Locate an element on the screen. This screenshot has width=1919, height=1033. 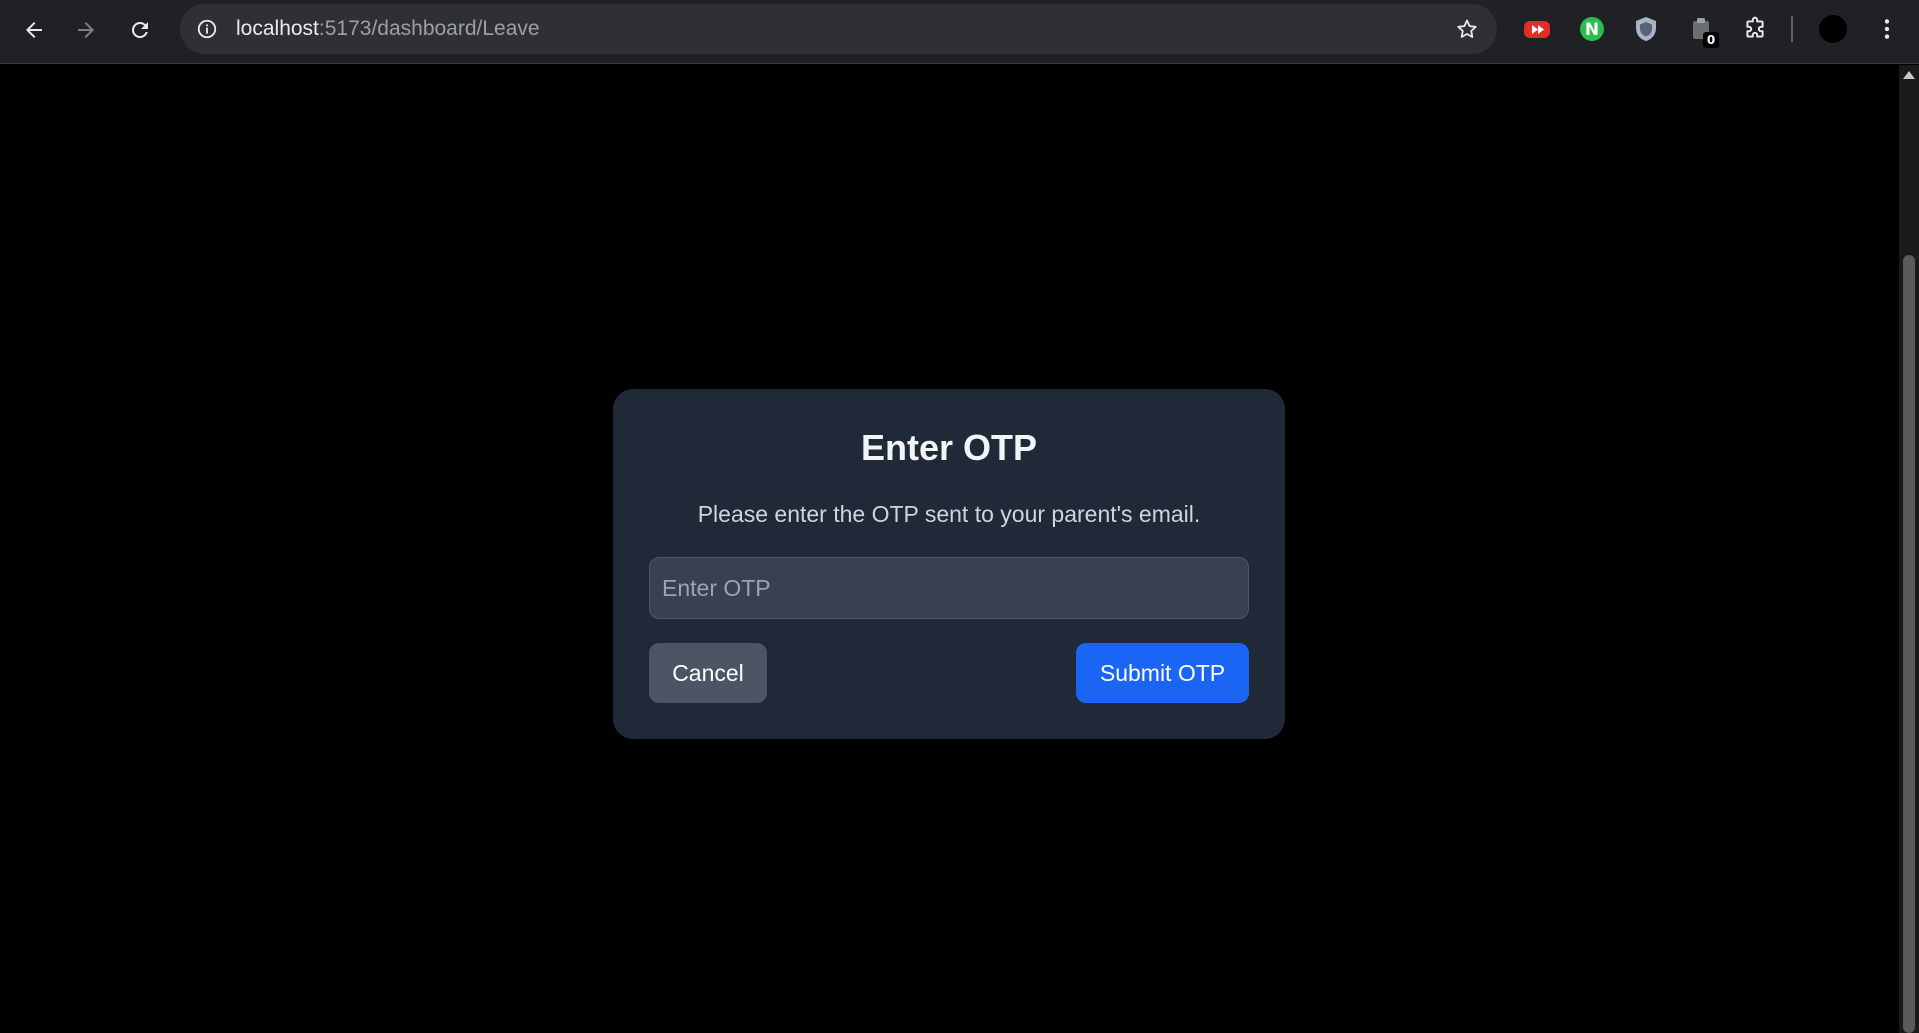
reload-button is located at coordinates (140, 30).